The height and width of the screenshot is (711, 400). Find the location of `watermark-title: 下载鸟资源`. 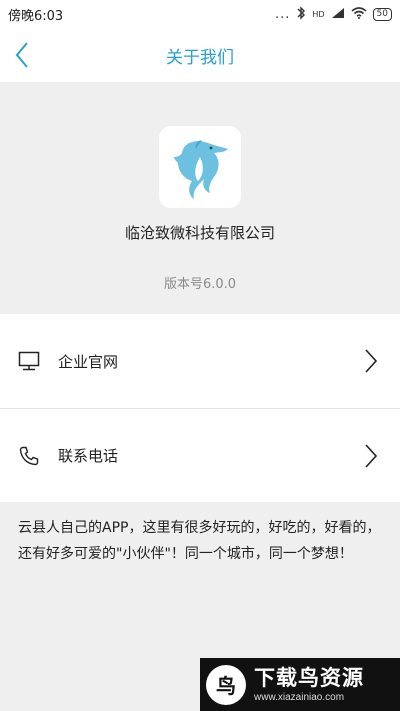

watermark-title: 下载鸟资源 is located at coordinates (309, 678).